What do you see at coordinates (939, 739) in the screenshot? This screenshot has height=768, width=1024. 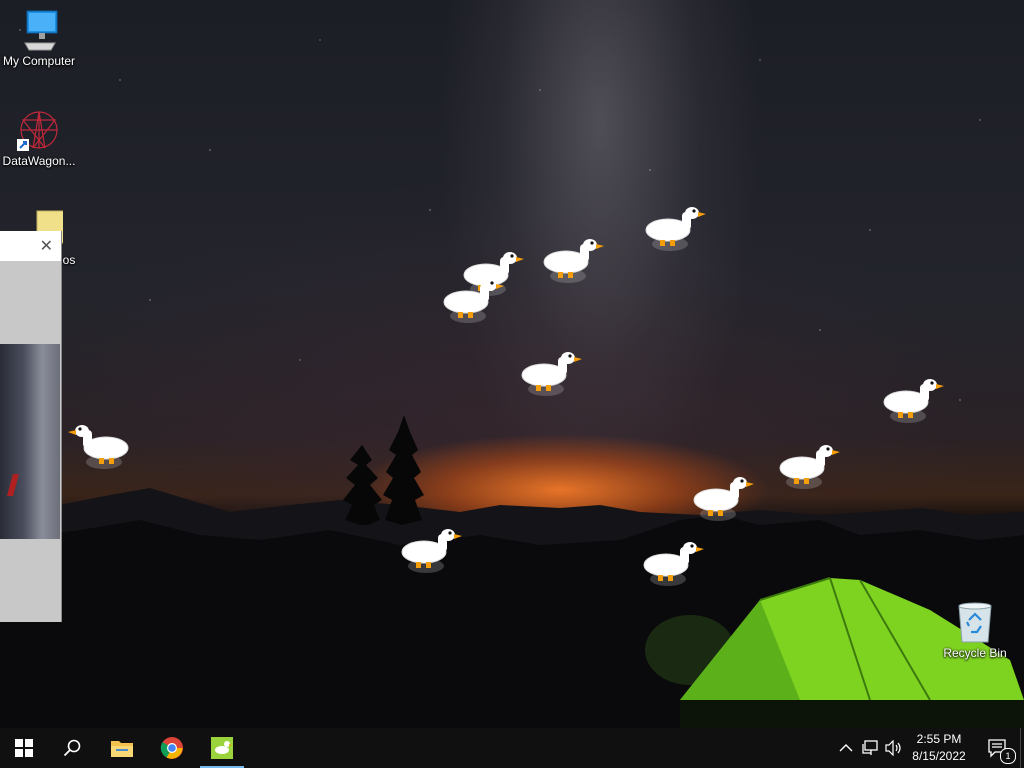 I see `clock-time: 2:55 PM` at bounding box center [939, 739].